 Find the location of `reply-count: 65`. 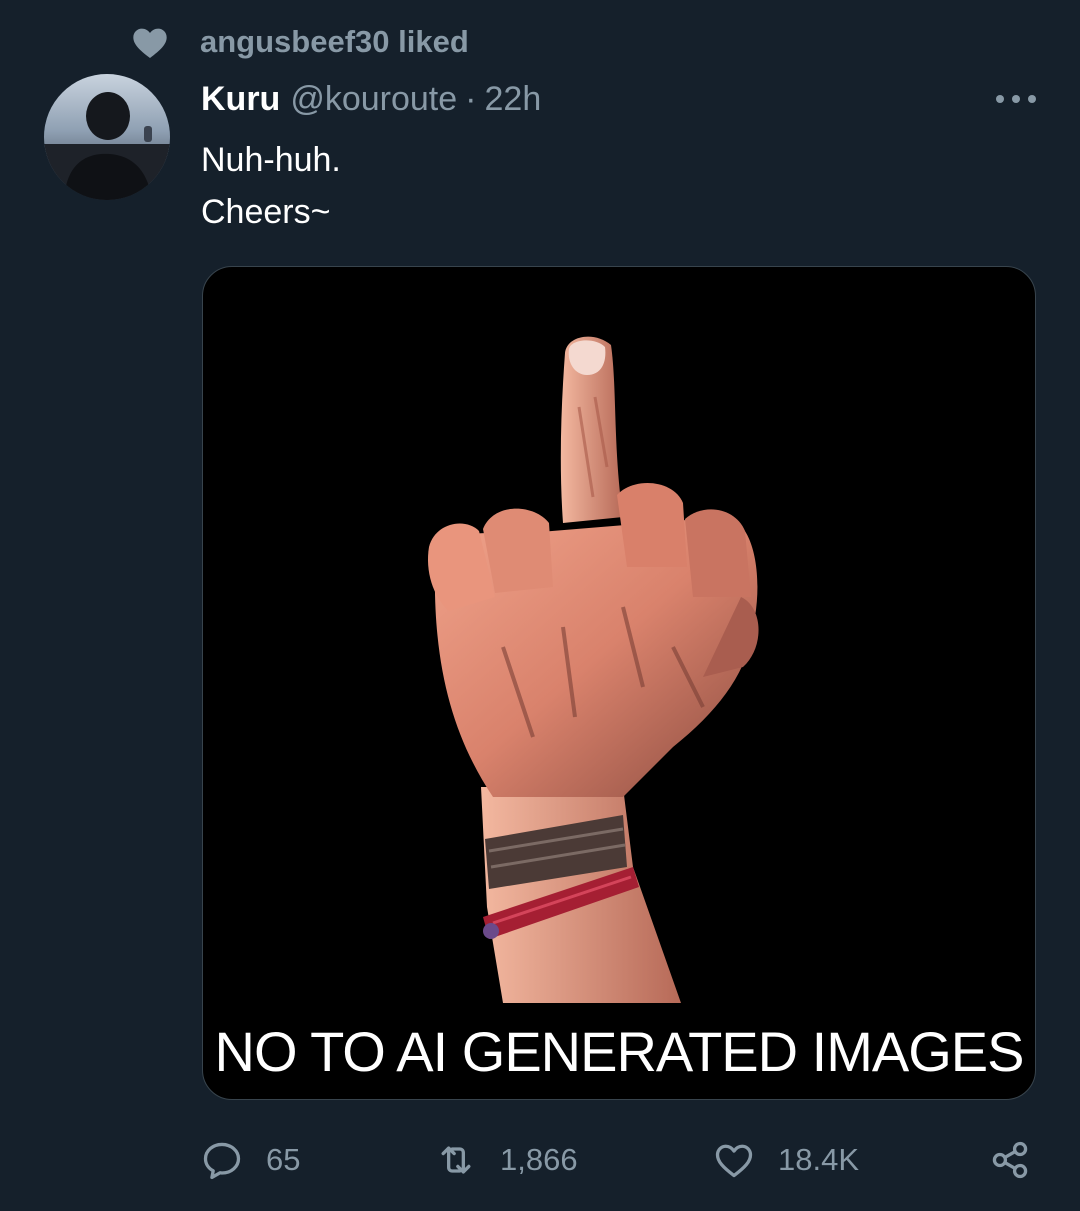

reply-count: 65 is located at coordinates (283, 1159).